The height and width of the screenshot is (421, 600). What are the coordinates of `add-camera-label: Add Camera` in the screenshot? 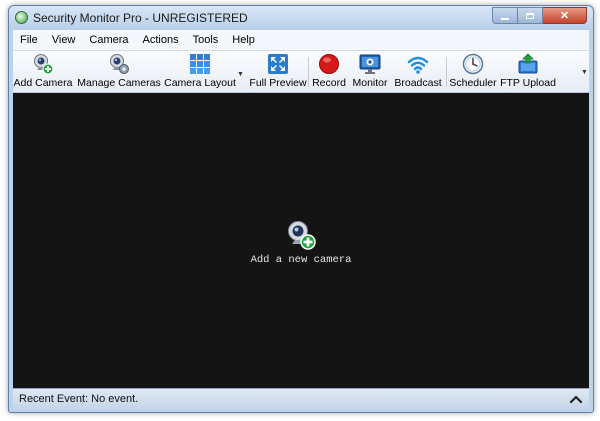 It's located at (43, 83).